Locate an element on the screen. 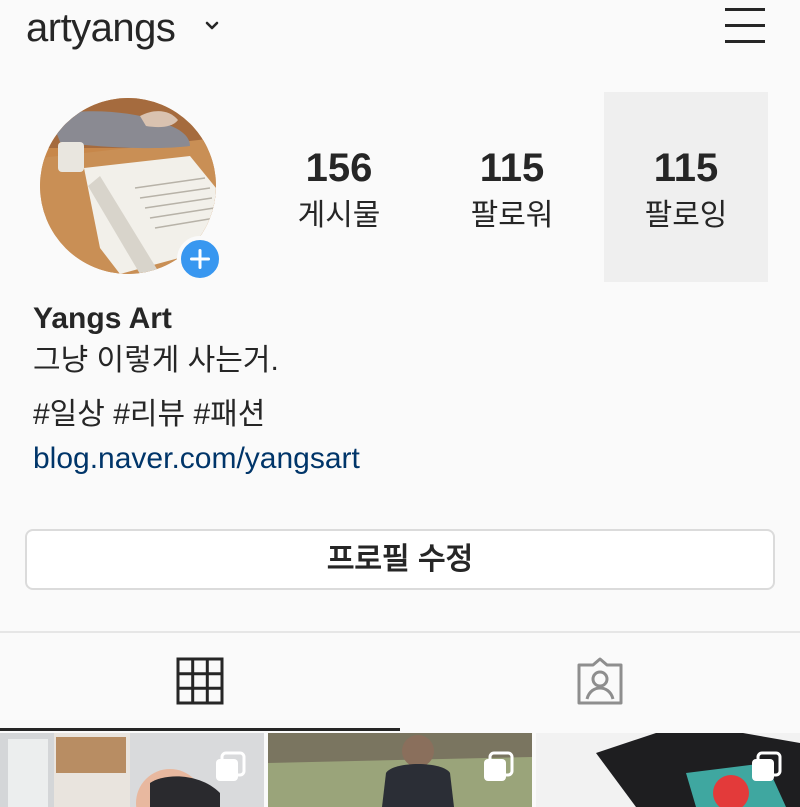  add-story-button is located at coordinates (200, 259).